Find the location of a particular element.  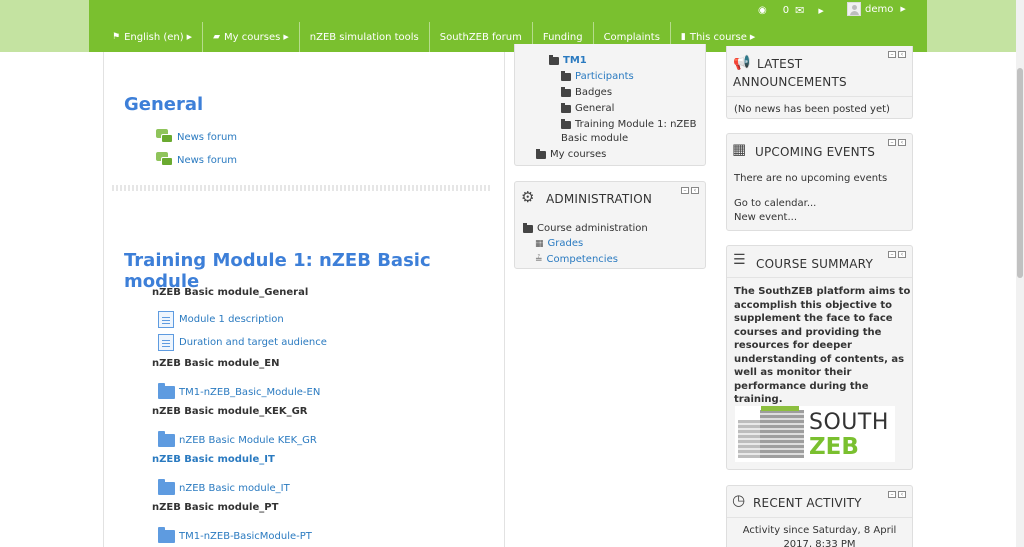

user-menu: demo ▶ is located at coordinates (876, 9).